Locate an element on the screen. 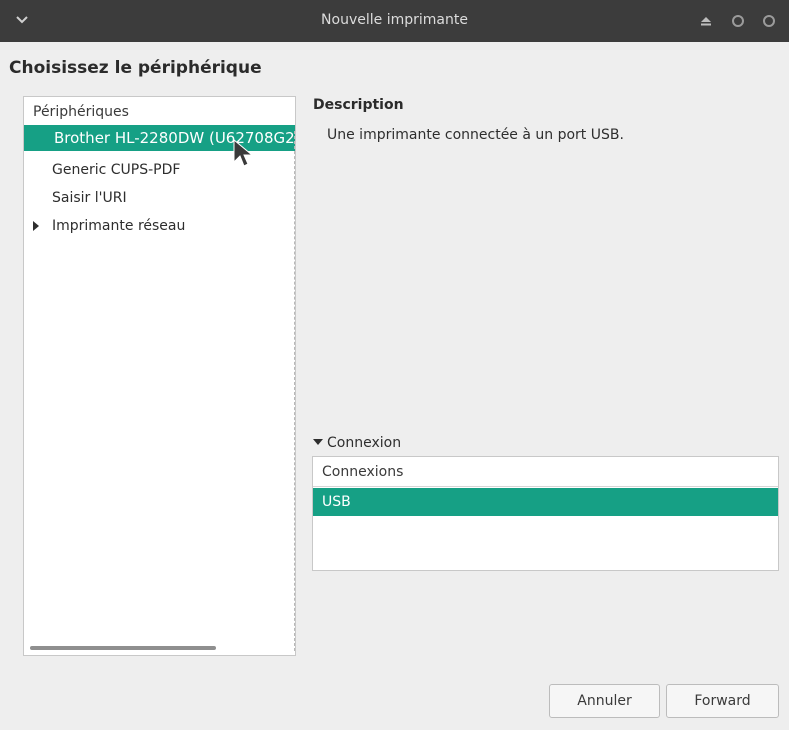 Image resolution: width=789 pixels, height=730 pixels. connection-expander: Connexion is located at coordinates (357, 443).